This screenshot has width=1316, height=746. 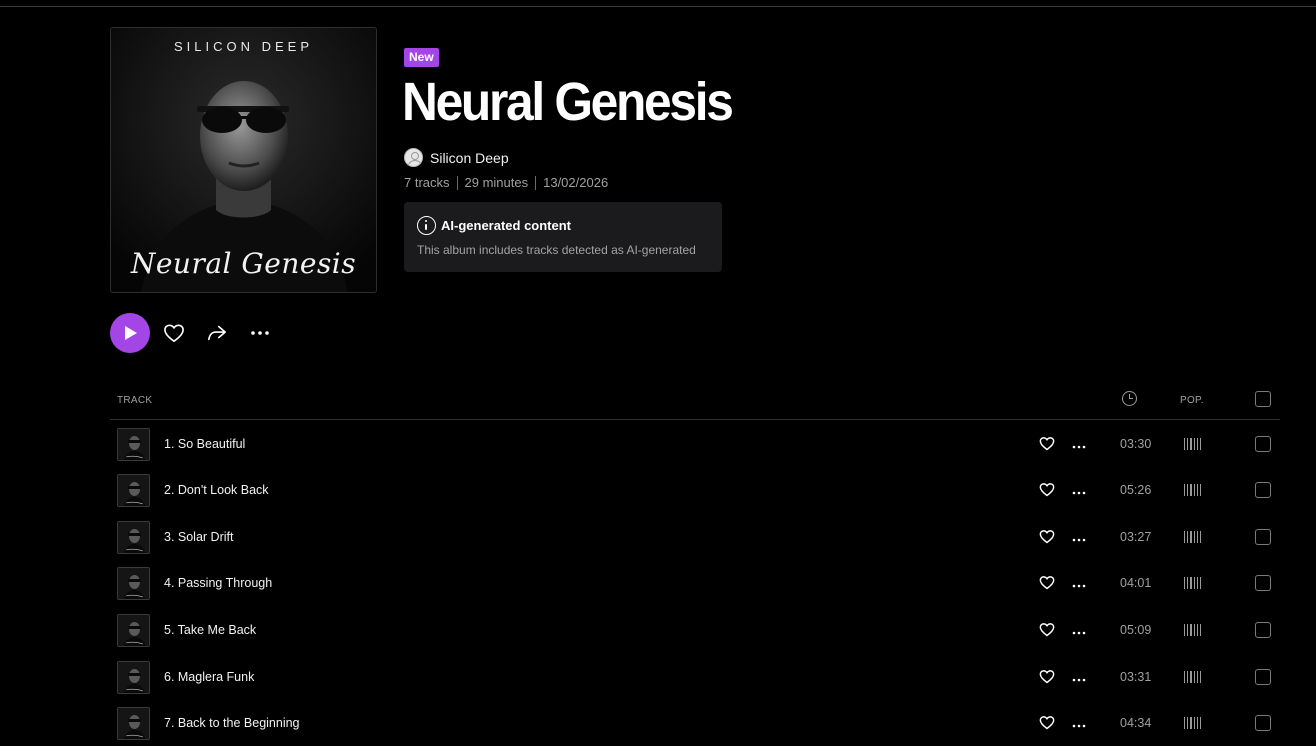 I want to click on track-title: 7. Back to the Beginning, so click(x=232, y=723).